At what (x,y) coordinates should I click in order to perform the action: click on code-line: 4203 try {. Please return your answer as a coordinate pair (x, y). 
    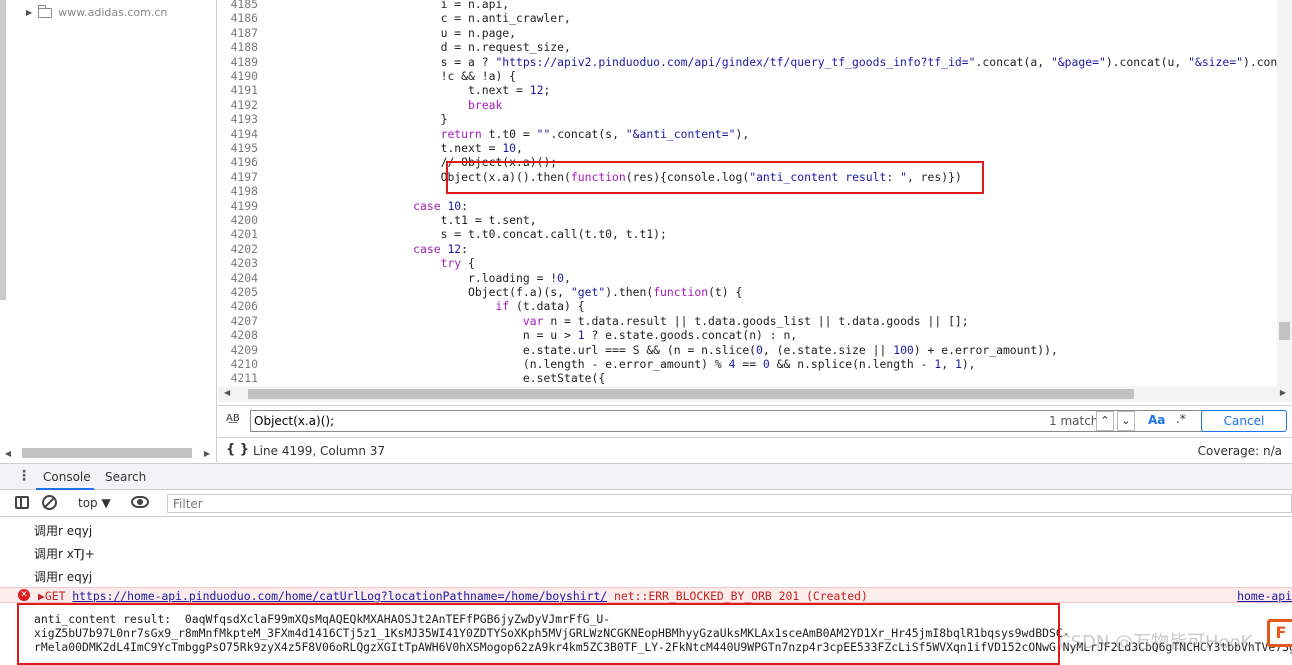
    Looking at the image, I should click on (748, 263).